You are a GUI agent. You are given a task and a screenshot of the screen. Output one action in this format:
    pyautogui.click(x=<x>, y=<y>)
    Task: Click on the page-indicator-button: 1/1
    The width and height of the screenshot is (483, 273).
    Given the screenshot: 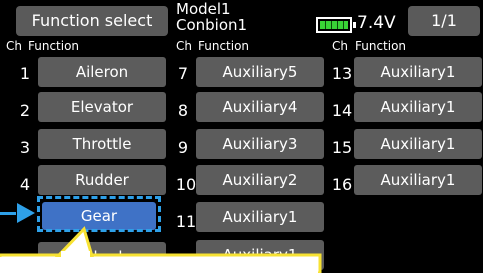 What is the action you would take?
    pyautogui.click(x=444, y=21)
    